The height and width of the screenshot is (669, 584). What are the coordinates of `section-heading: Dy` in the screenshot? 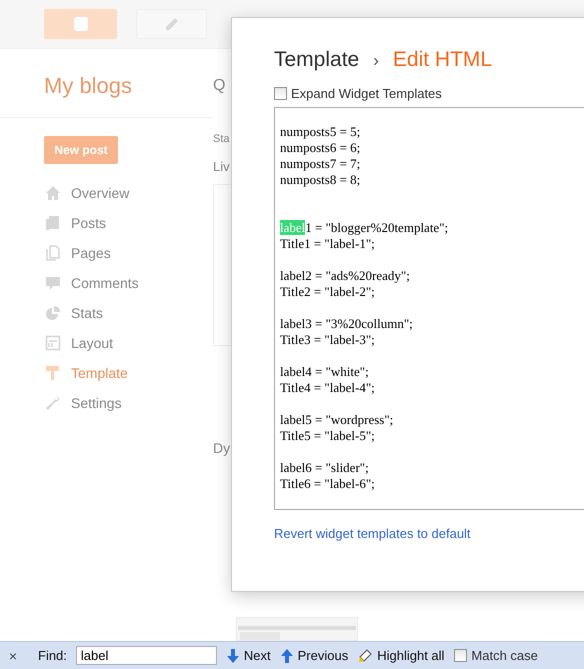 It's located at (221, 448).